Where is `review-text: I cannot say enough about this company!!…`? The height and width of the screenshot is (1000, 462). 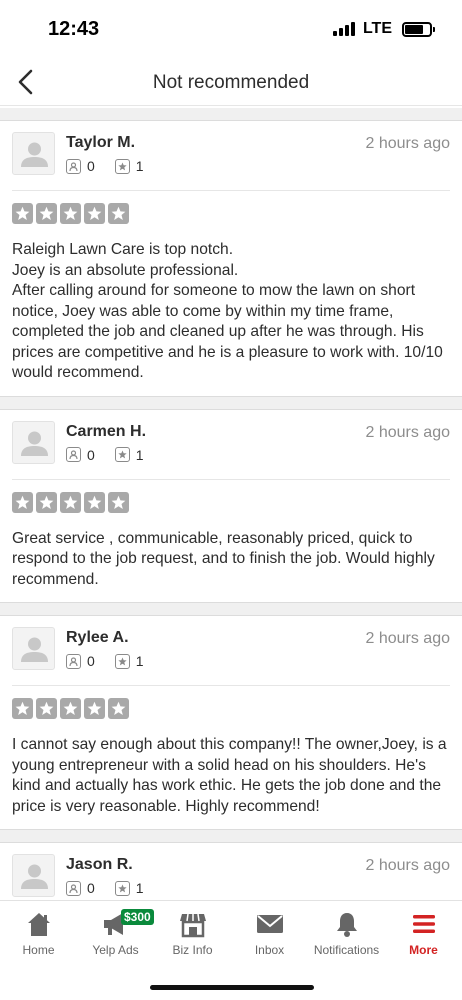 review-text: I cannot say enough about this company!!… is located at coordinates (229, 775).